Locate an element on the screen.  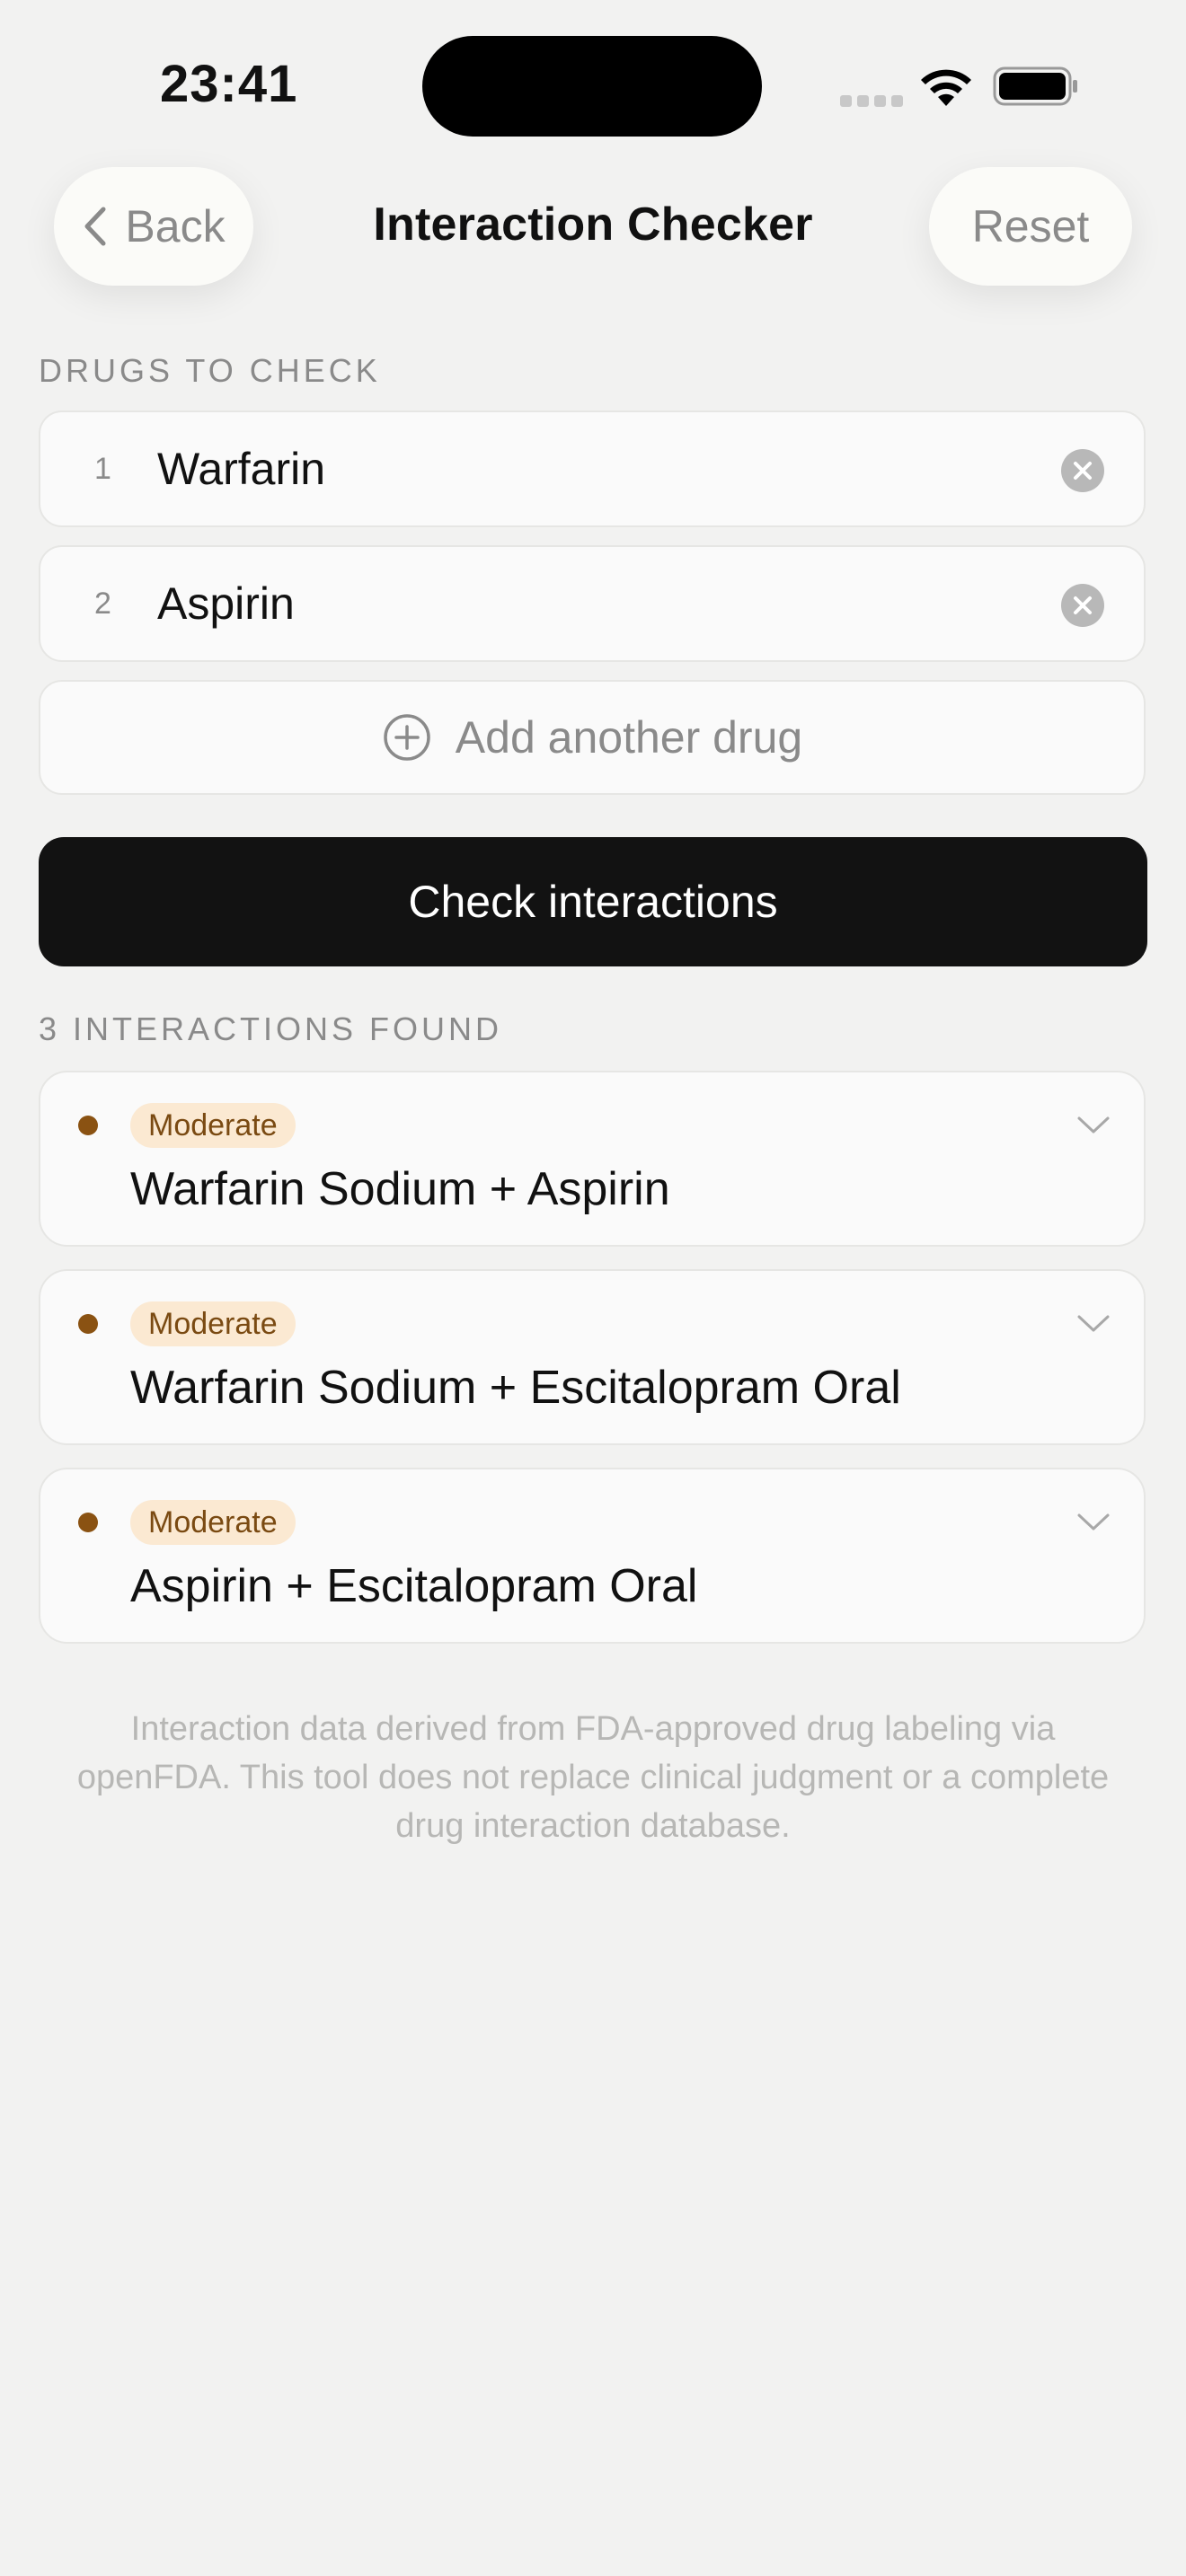
check-interactions-button: Check interactions is located at coordinates (593, 901).